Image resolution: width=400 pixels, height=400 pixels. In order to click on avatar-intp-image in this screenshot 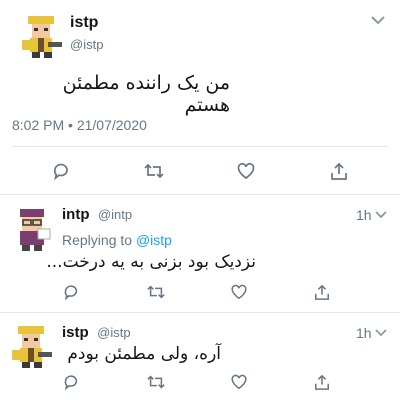, I will do `click(32, 229)`.